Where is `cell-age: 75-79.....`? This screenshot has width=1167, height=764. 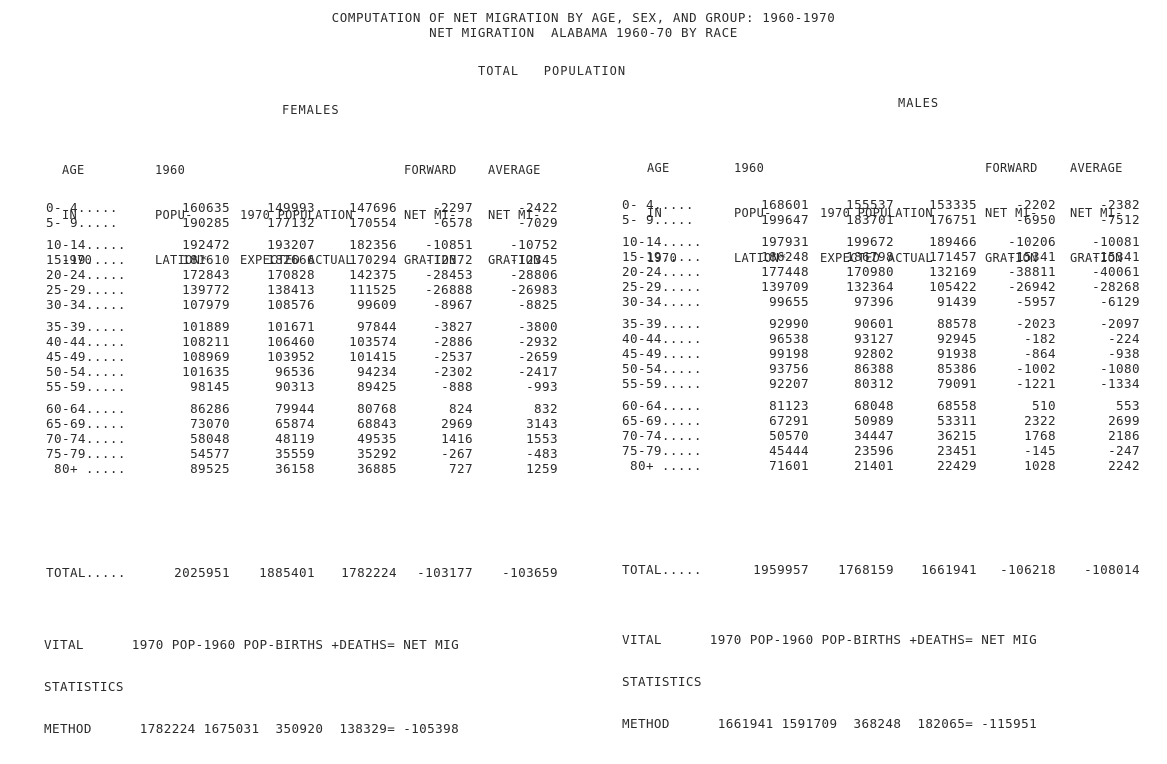 cell-age: 75-79..... is located at coordinates (662, 450).